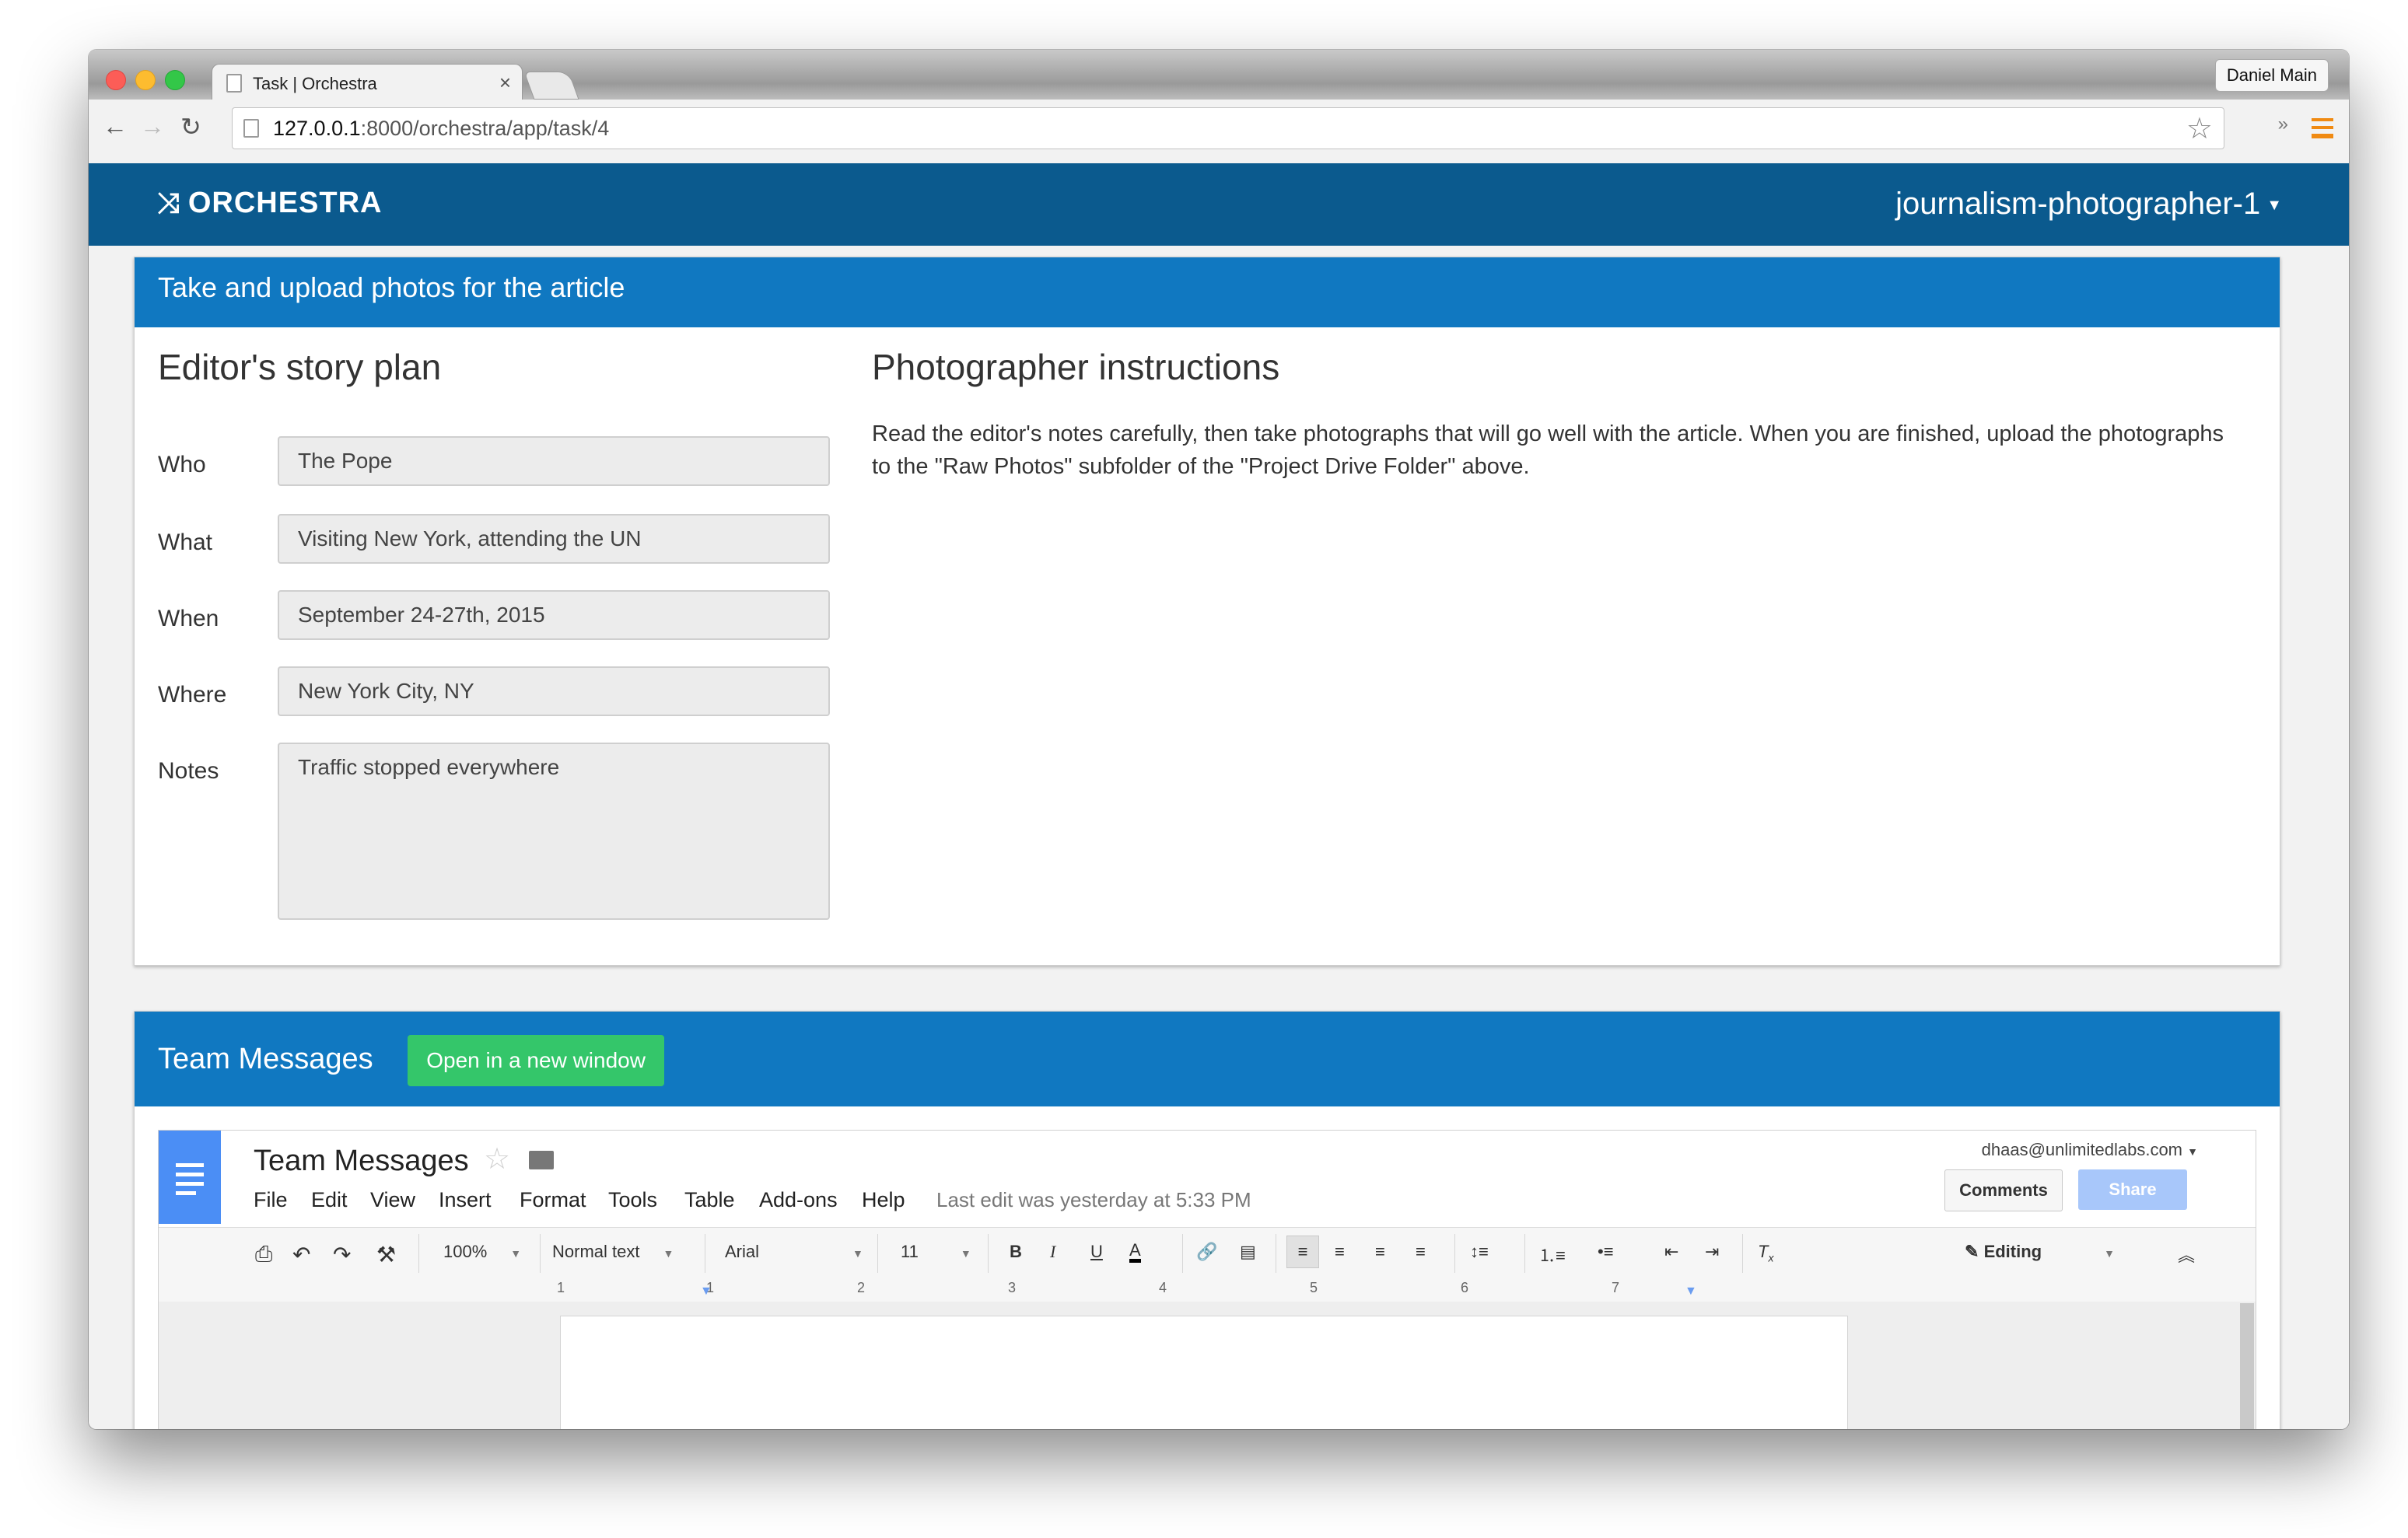  Describe the element at coordinates (485, 128) in the screenshot. I see `url-path: :8000/orchestra/app/task/4` at that location.